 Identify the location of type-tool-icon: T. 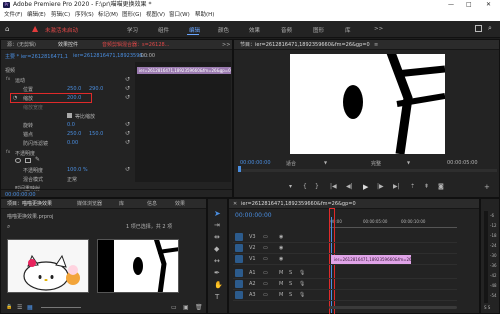
(217, 297).